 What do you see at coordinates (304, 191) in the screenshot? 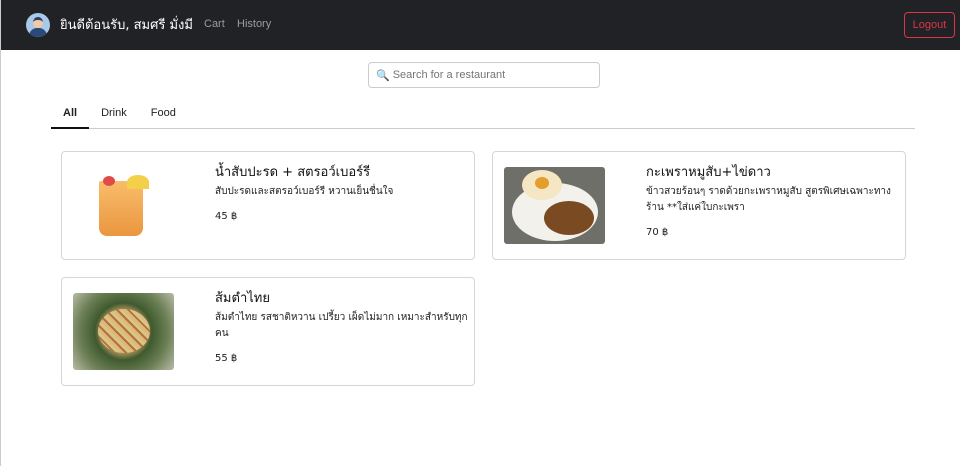
I see `item-description: สับปะรดและสตรอว์เบอร์รี หวานเย็นชื่นใจ` at bounding box center [304, 191].